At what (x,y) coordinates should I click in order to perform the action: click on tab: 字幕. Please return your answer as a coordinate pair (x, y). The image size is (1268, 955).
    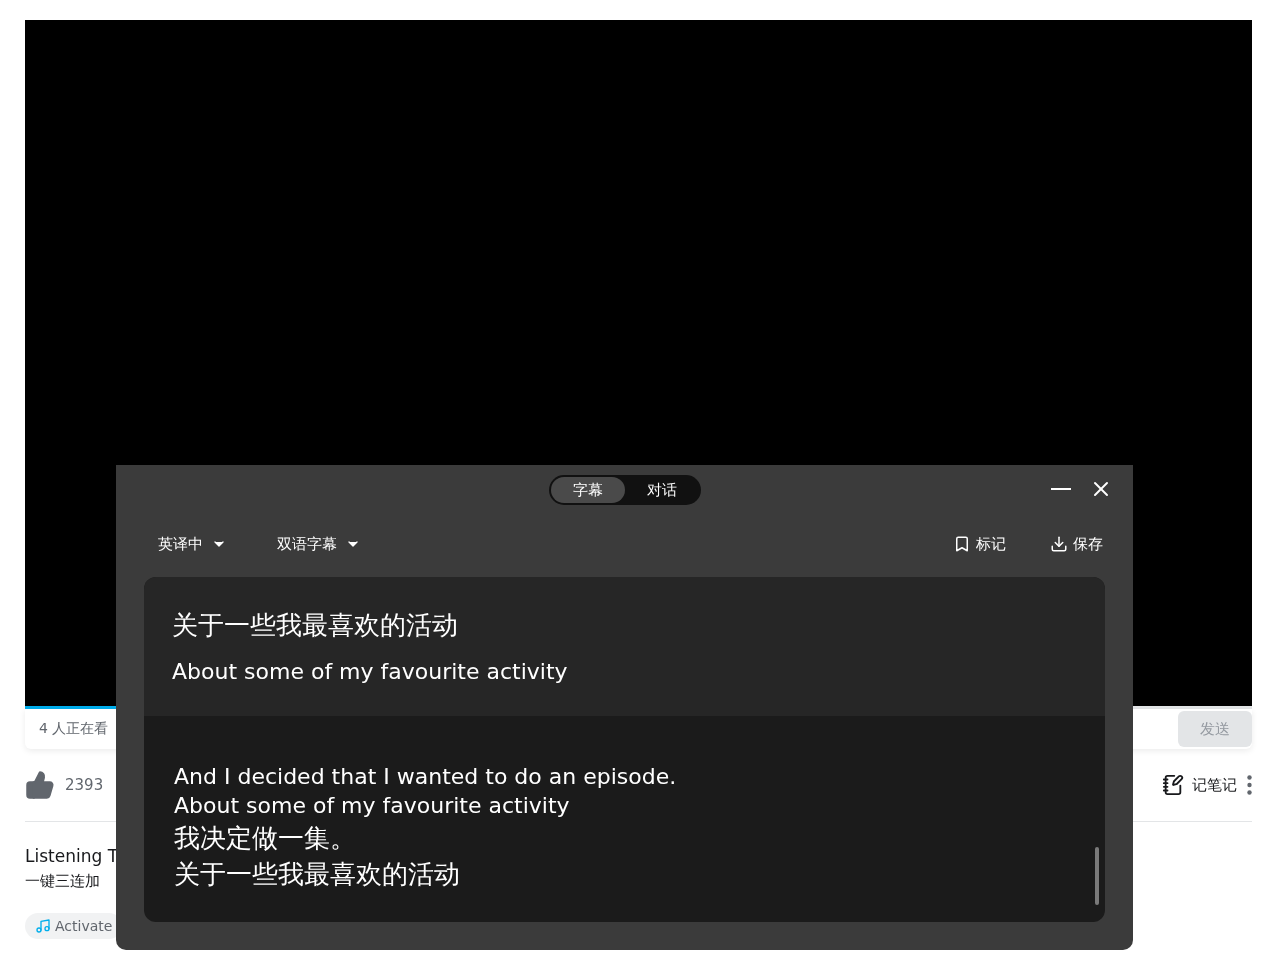
    Looking at the image, I should click on (587, 490).